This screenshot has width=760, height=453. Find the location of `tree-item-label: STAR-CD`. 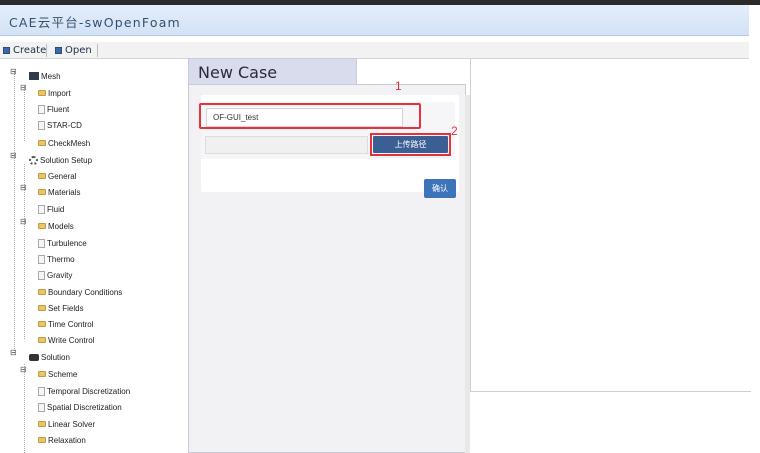

tree-item-label: STAR-CD is located at coordinates (64, 125).